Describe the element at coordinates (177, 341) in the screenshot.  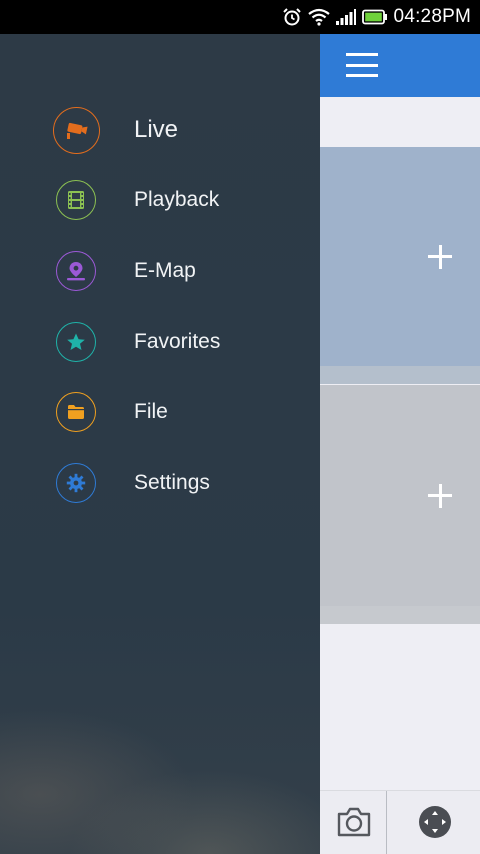
I see `menu-item-label: Favorites` at that location.